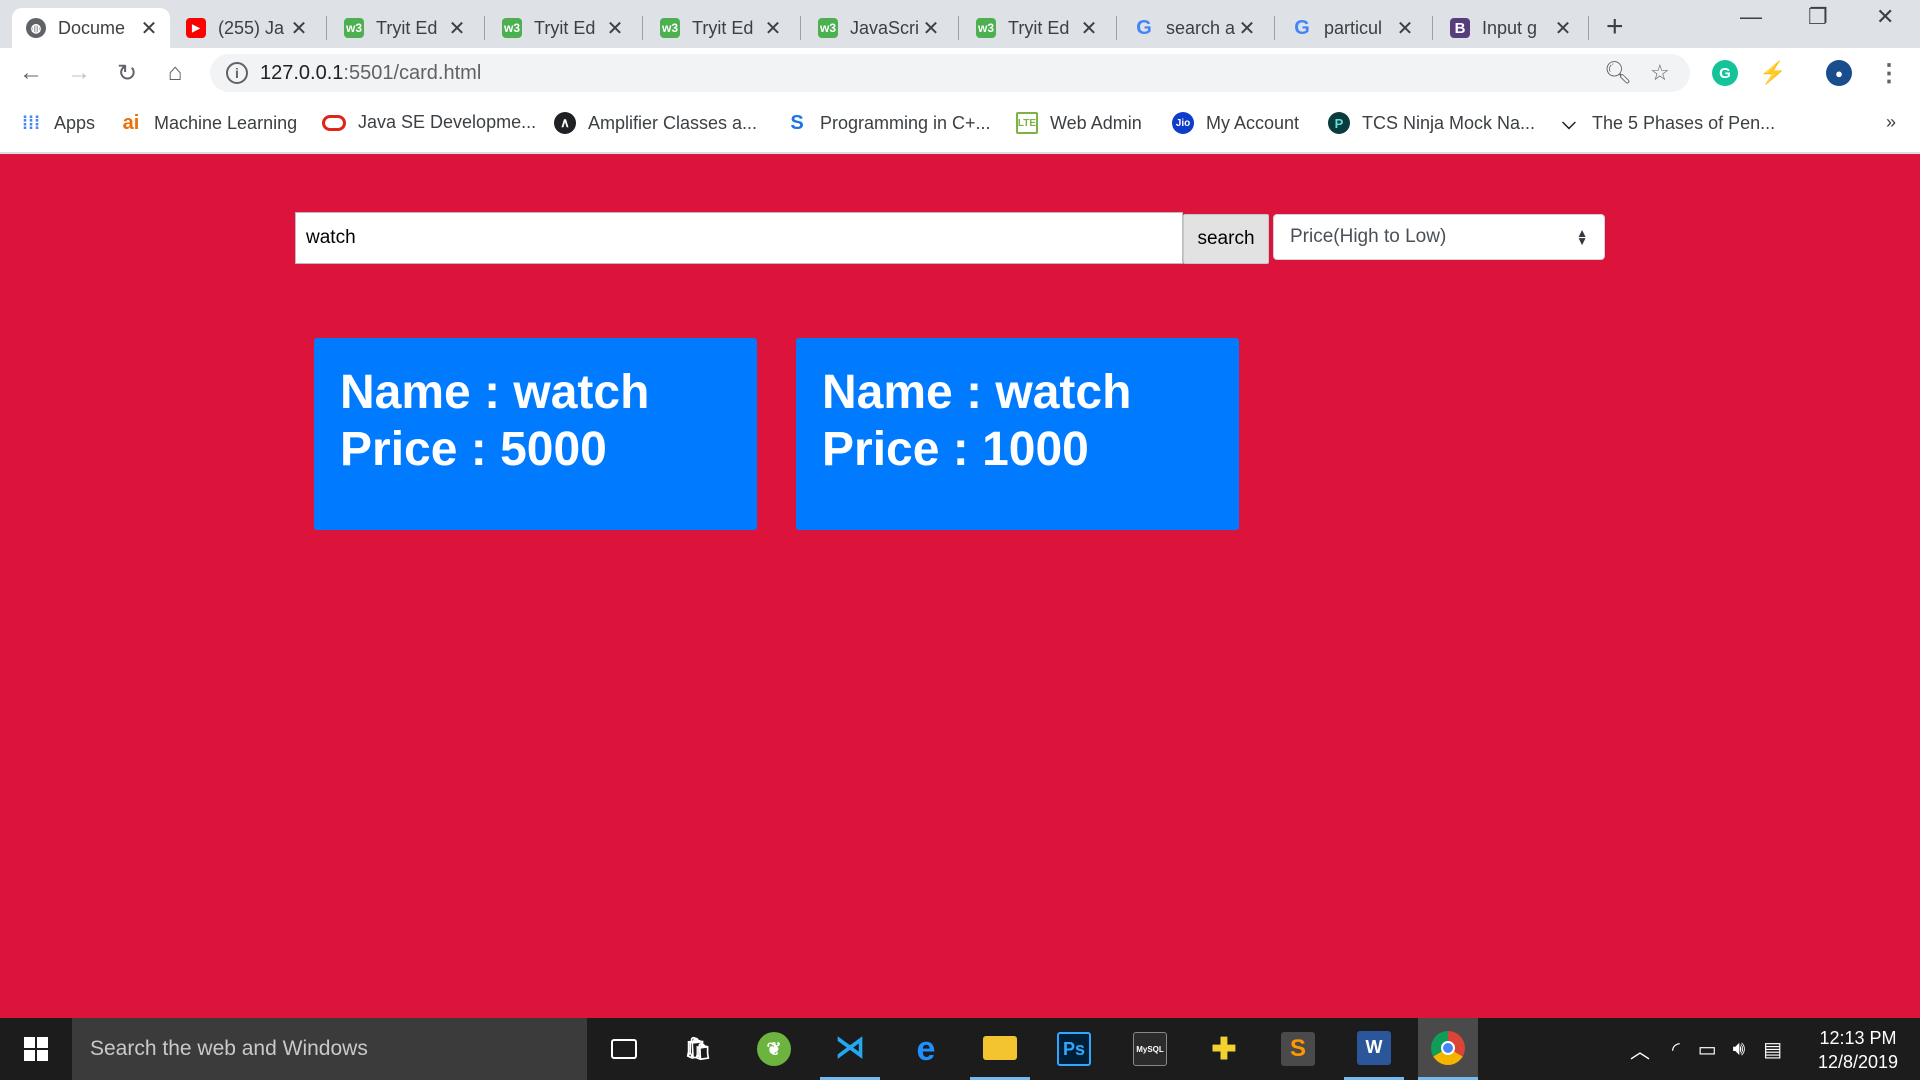  What do you see at coordinates (251, 27) in the screenshot?
I see `tab-title: (255) Ja` at bounding box center [251, 27].